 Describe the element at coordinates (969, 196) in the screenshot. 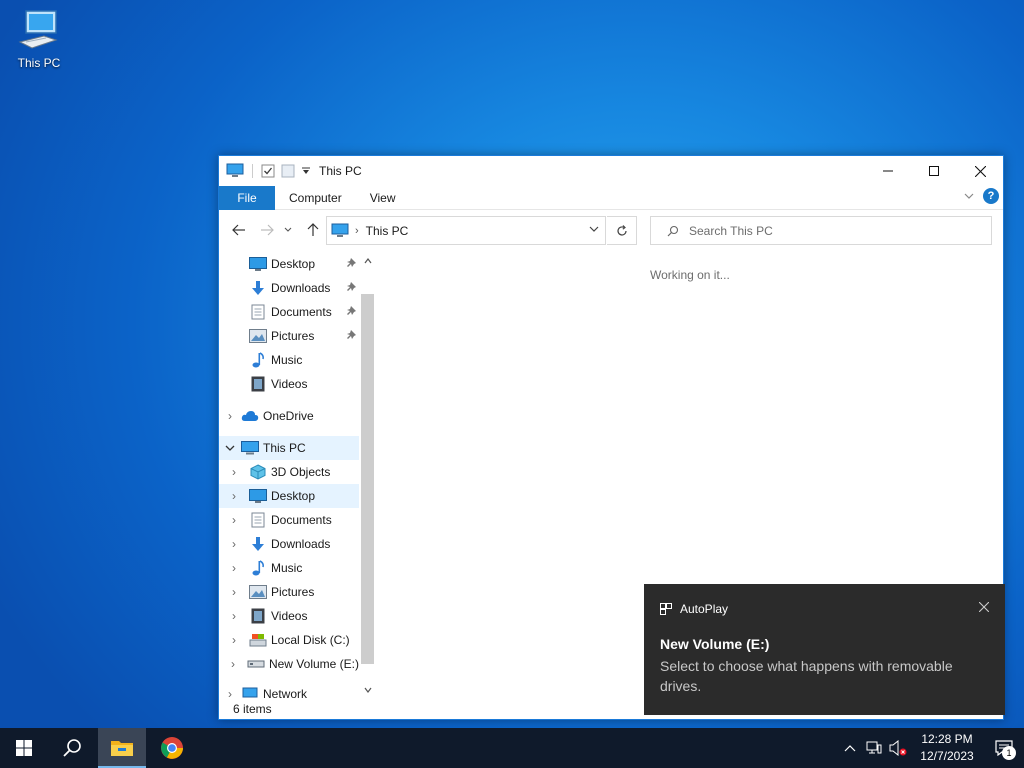

I see `expand-ribbon-chevron-icon` at that location.